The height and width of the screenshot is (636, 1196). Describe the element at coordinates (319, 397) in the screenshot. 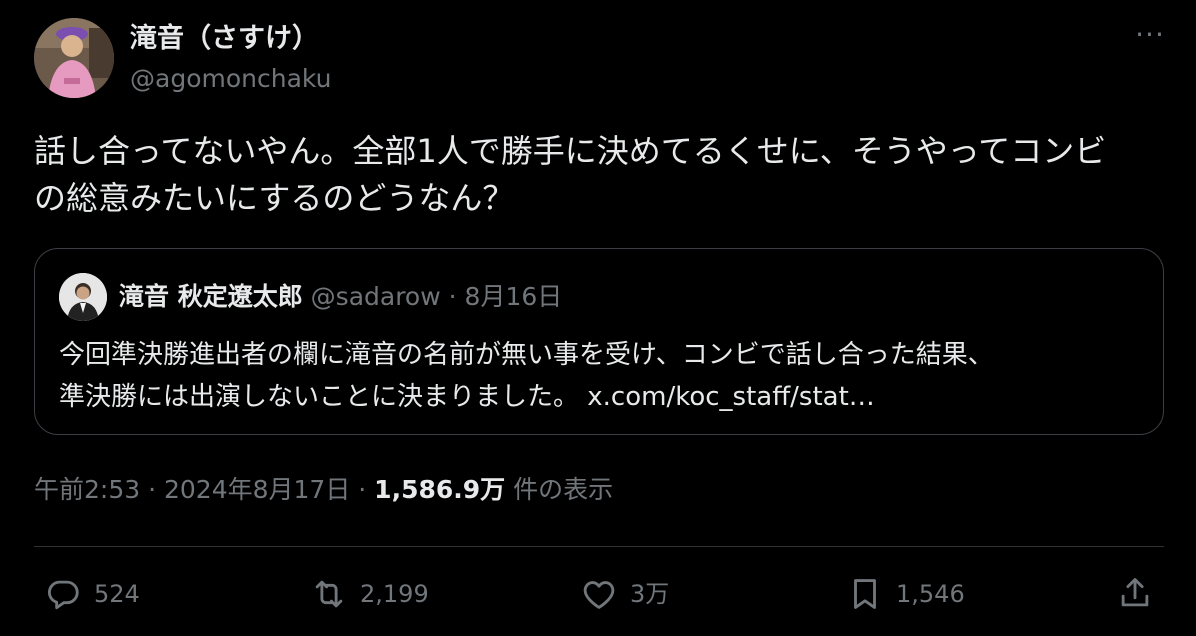

I see `quote-text-segment: 準決勝には出演しないことに決まりました。` at that location.